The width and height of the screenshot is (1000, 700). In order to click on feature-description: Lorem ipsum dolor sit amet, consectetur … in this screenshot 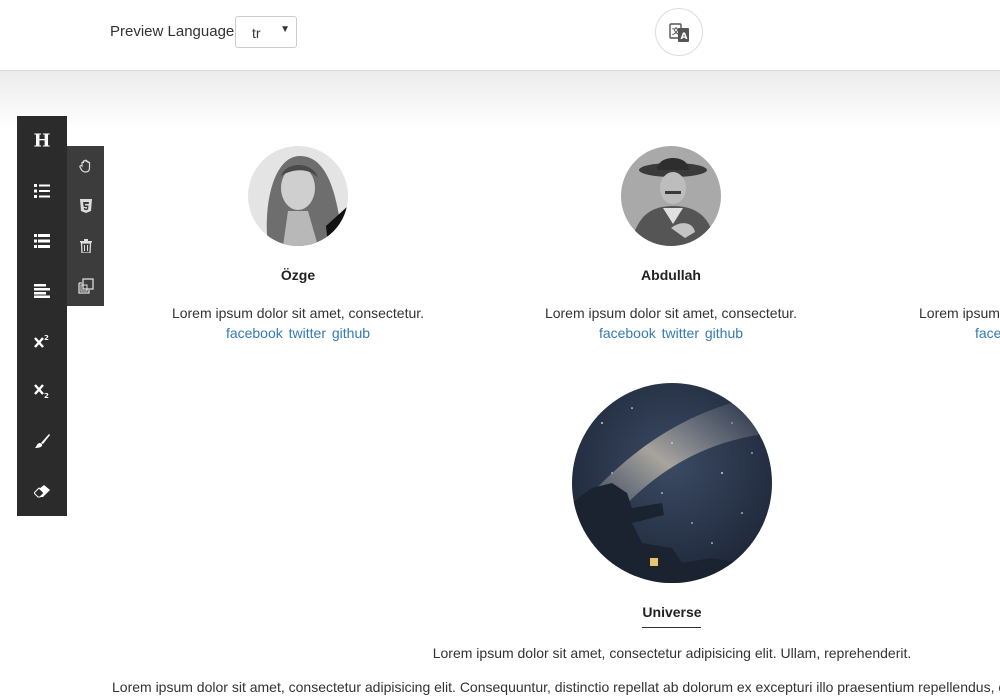, I will do `click(672, 653)`.